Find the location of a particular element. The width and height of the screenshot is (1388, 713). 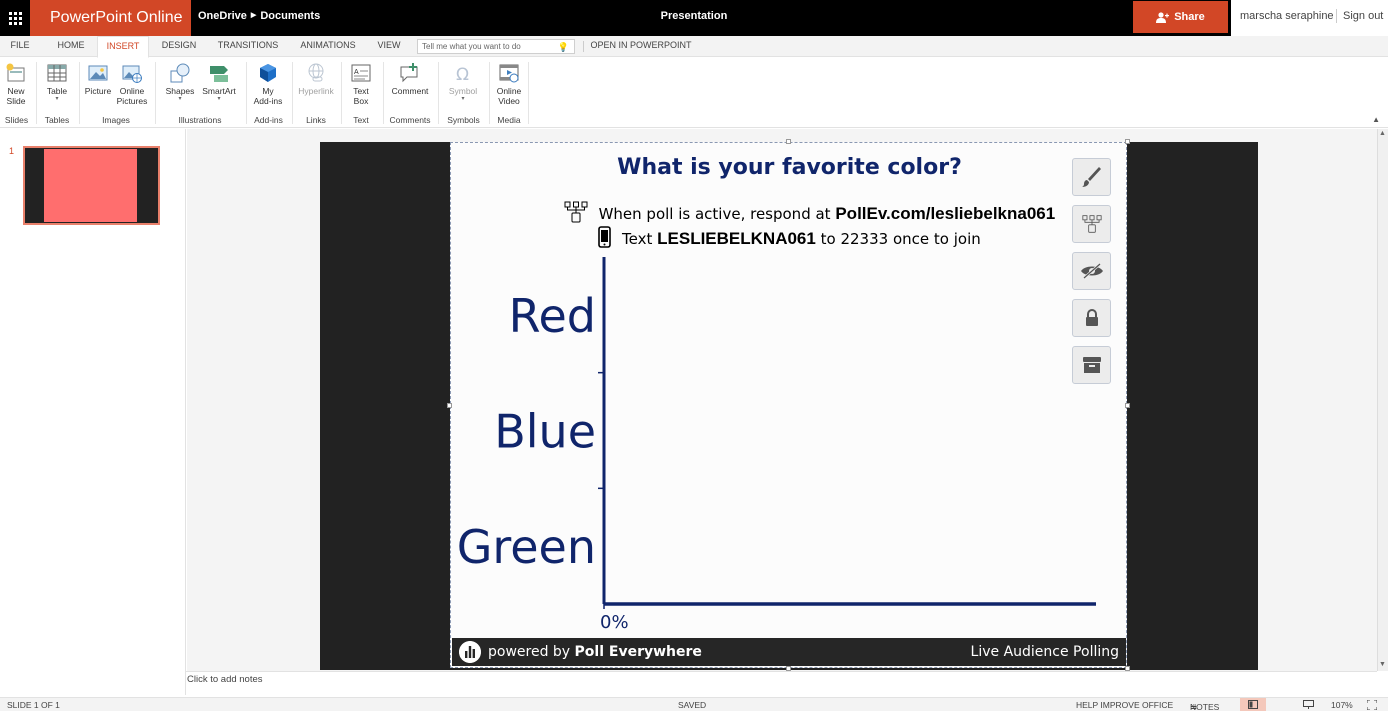

poll-archive-button is located at coordinates (1091, 365).